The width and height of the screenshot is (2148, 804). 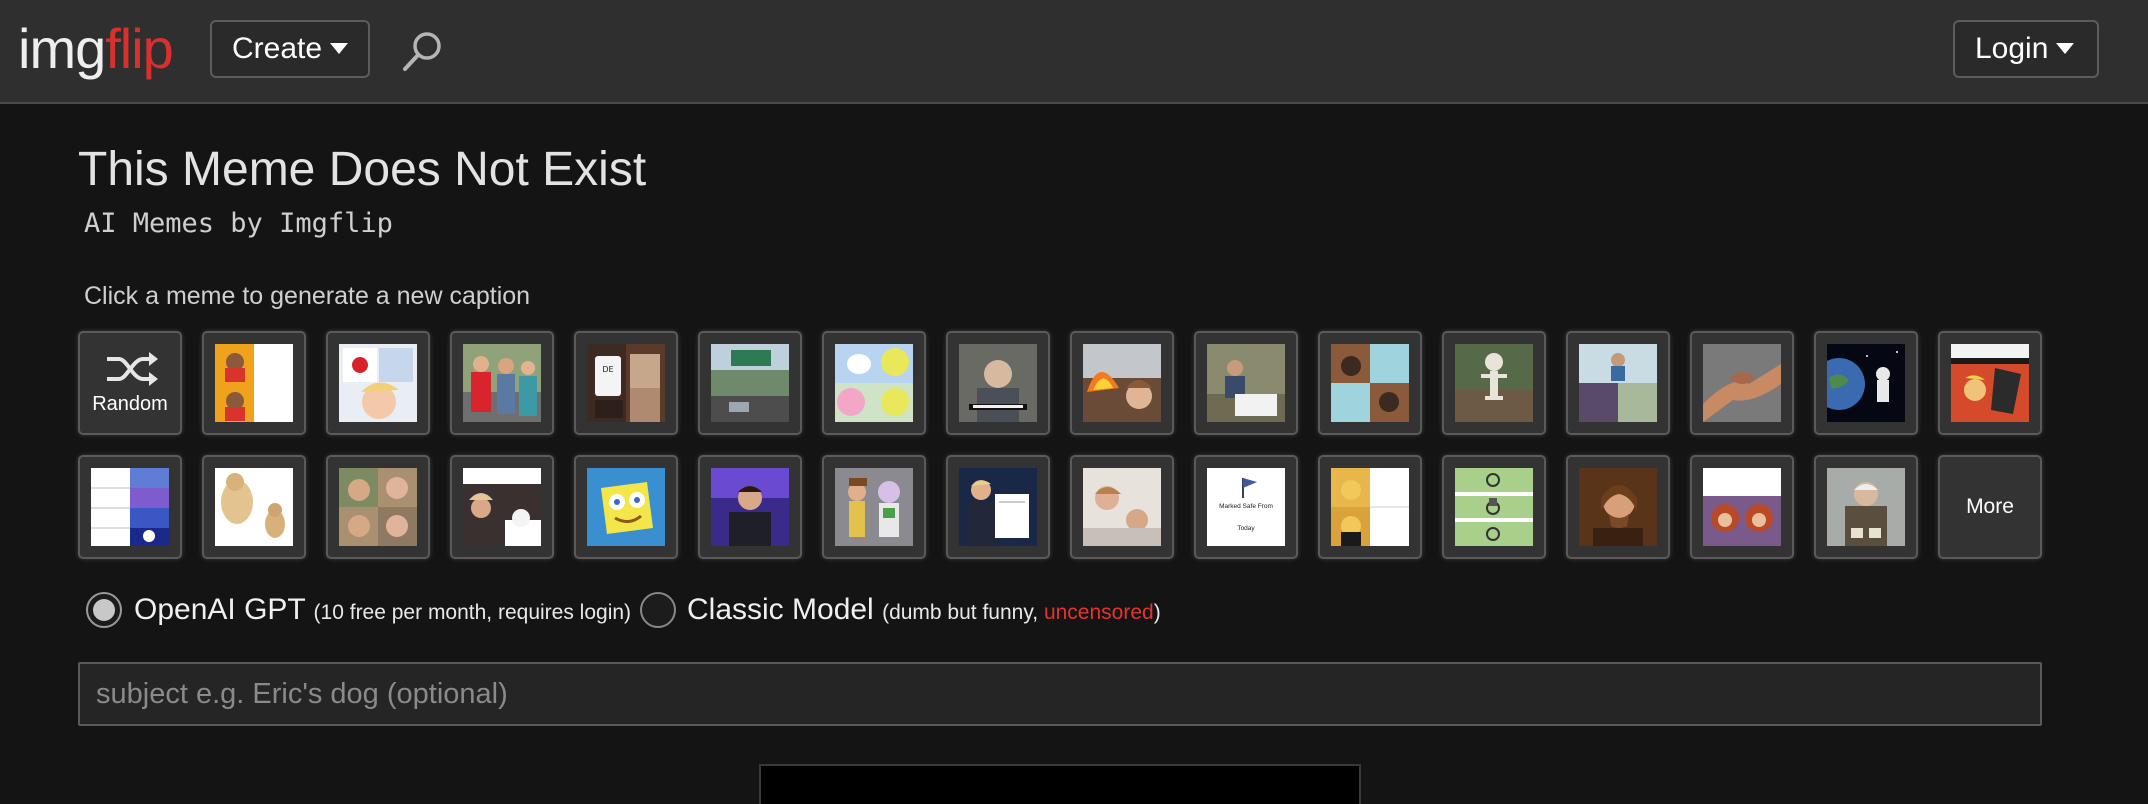 What do you see at coordinates (963, 612) in the screenshot?
I see `classic-note-prefix: (dumb but funny,` at bounding box center [963, 612].